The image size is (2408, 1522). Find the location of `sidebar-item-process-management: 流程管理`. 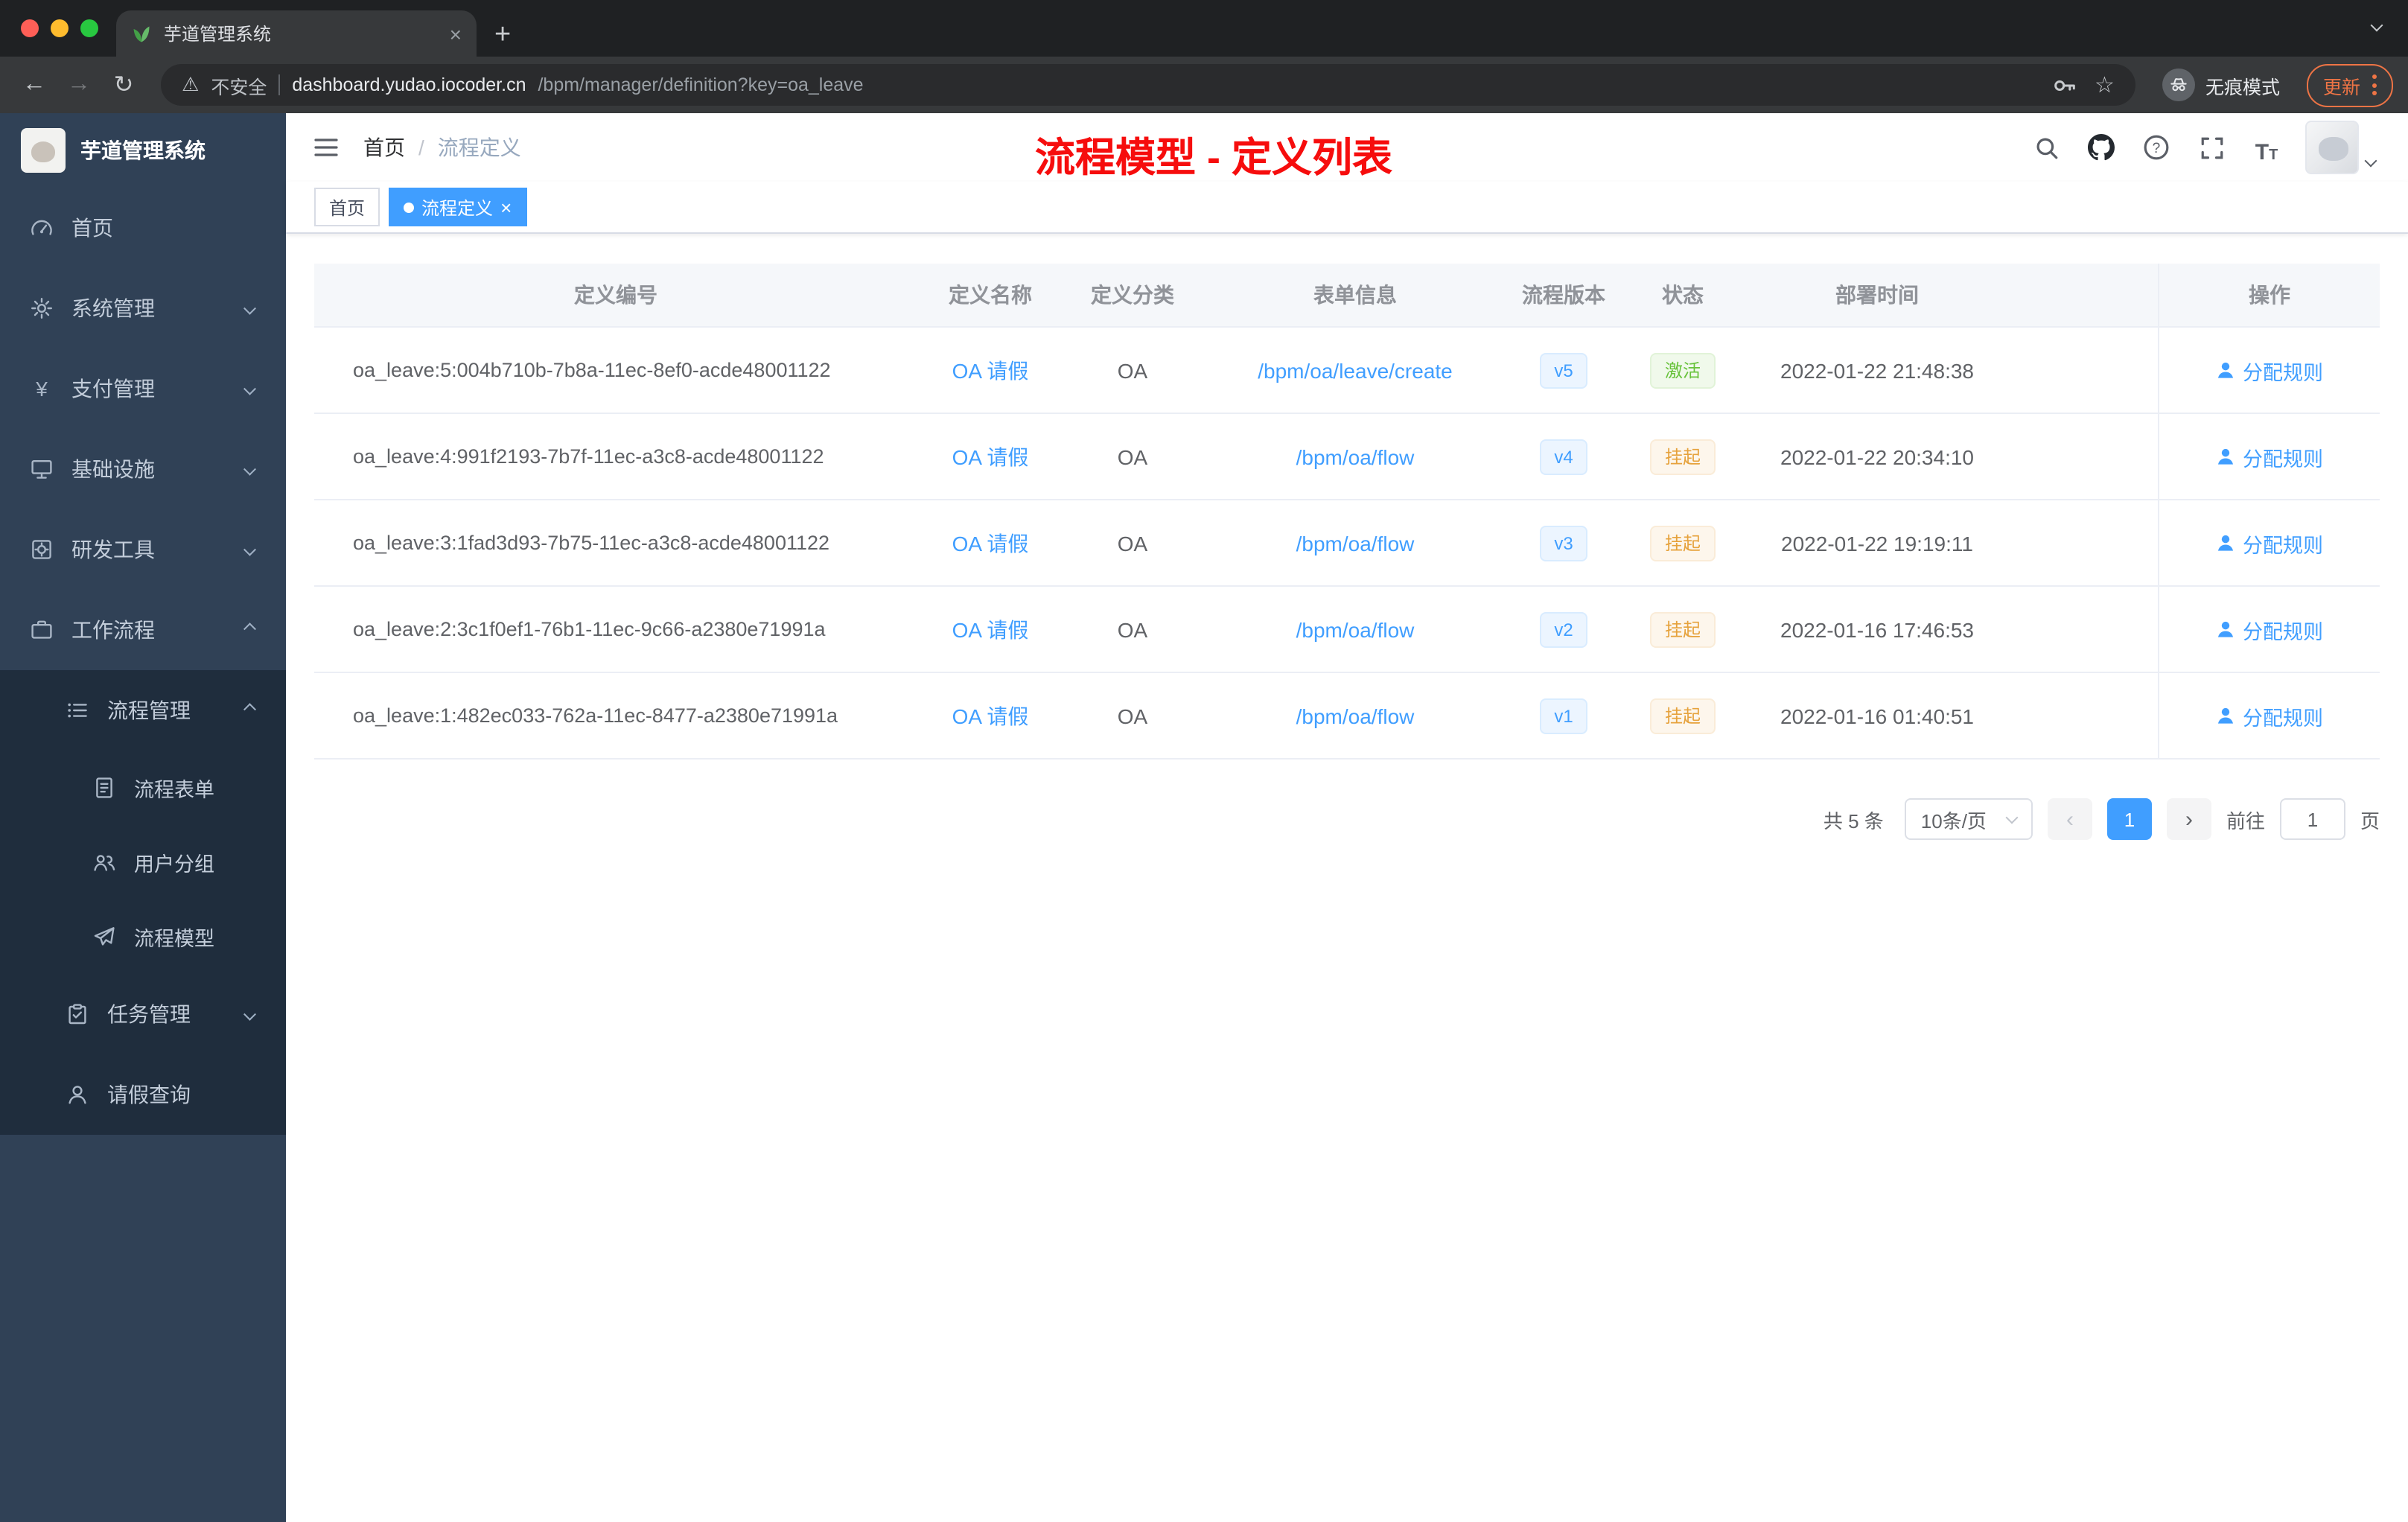

sidebar-item-process-management: 流程管理 is located at coordinates (143, 710).